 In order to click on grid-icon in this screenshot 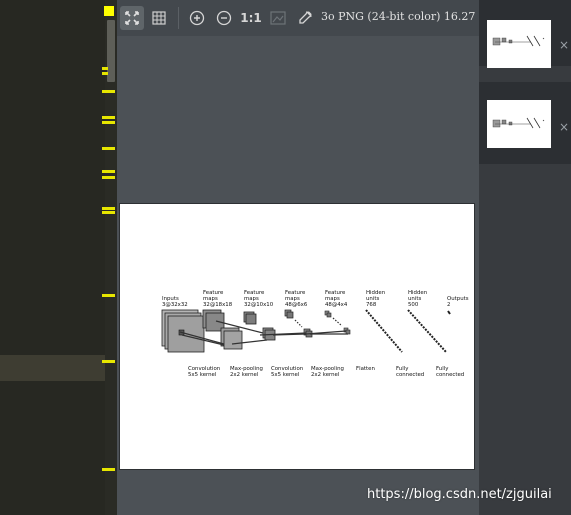, I will do `click(159, 18)`.